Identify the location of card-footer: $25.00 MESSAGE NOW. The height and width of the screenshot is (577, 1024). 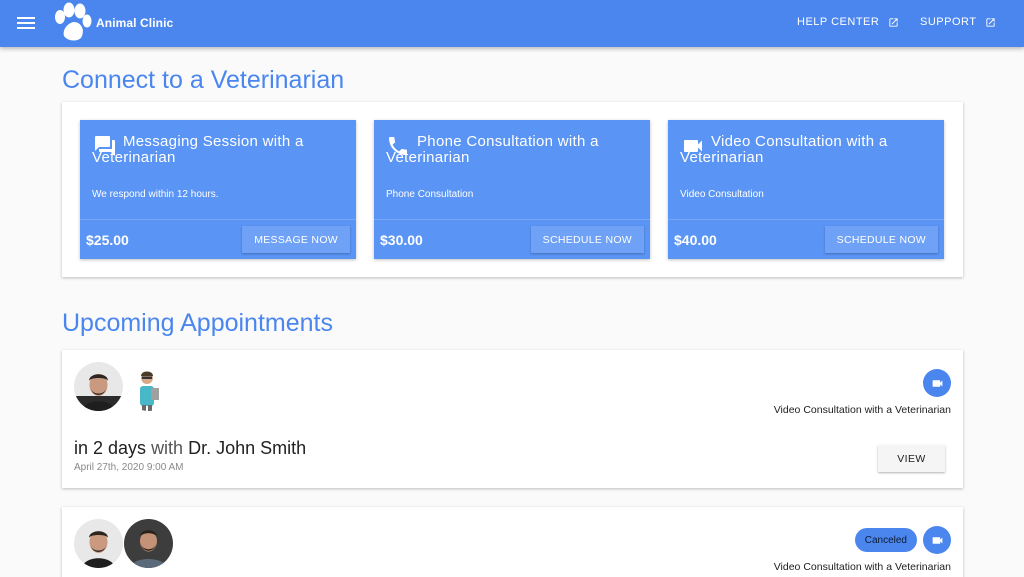
(218, 239).